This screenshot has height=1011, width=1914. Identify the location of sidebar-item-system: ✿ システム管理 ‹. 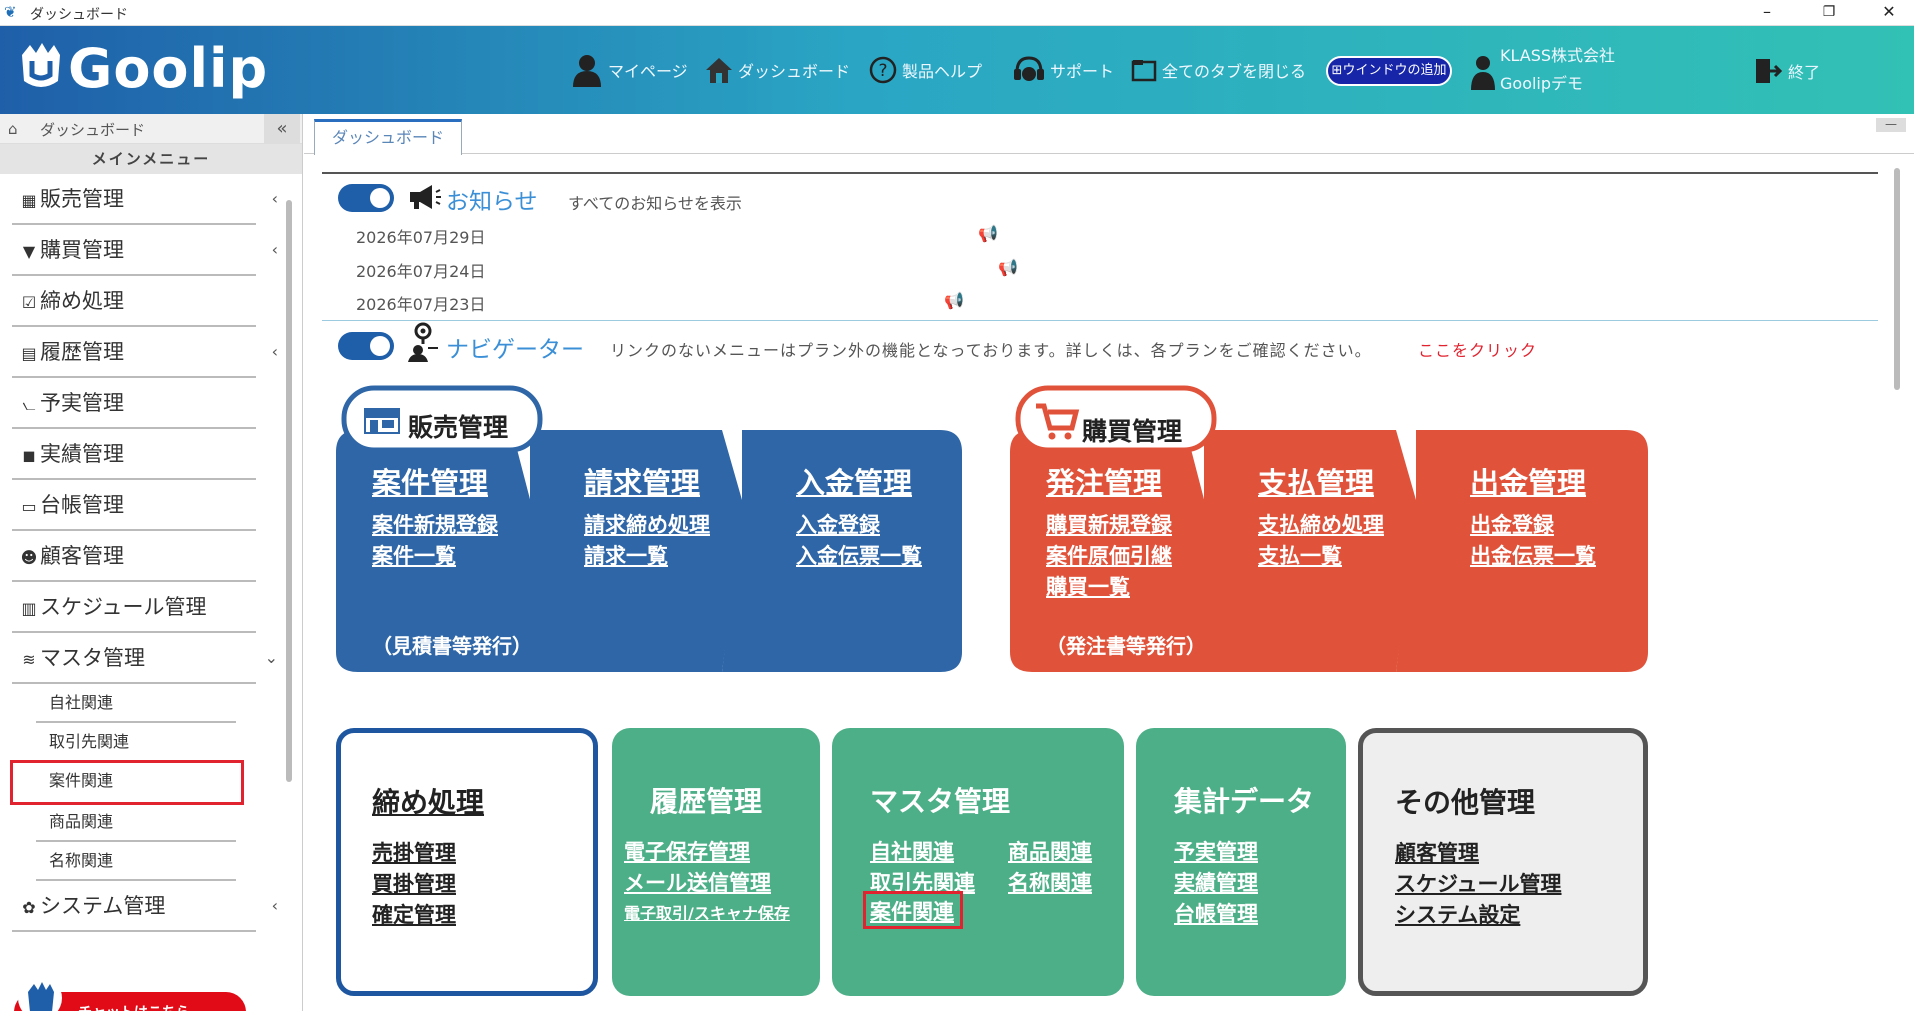
(145, 906).